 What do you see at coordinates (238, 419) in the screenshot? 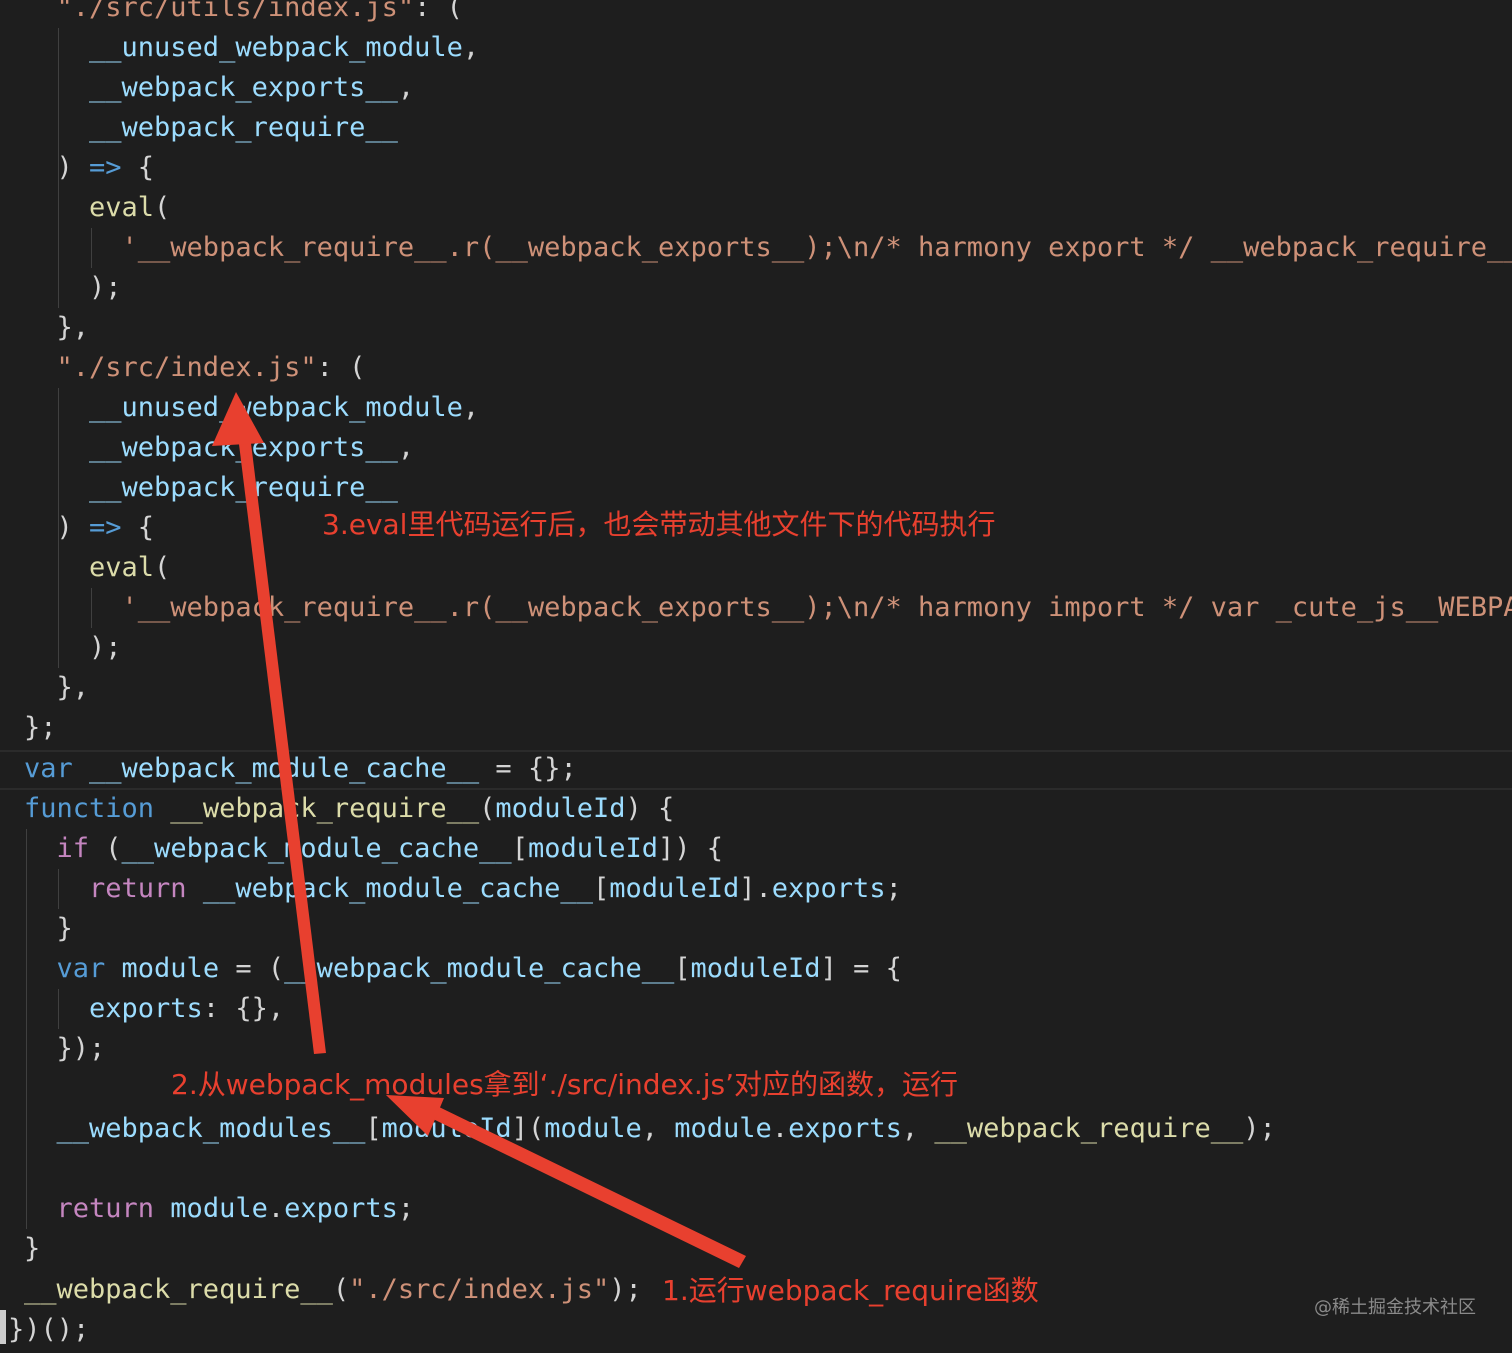
I see `arrow-3-head` at bounding box center [238, 419].